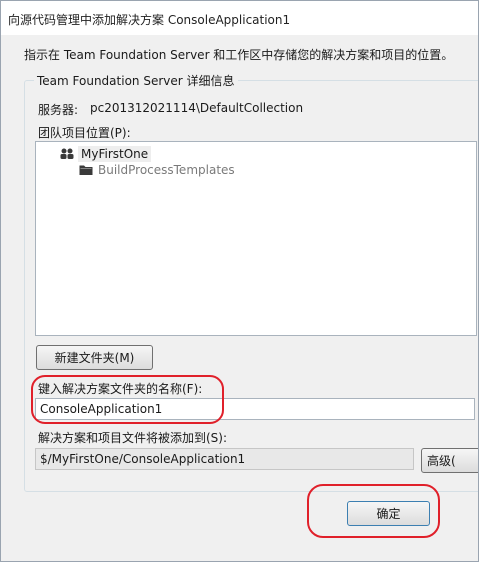 The image size is (479, 562). What do you see at coordinates (136, 80) in the screenshot?
I see `group-label: Team Foundation Server 详细信息` at bounding box center [136, 80].